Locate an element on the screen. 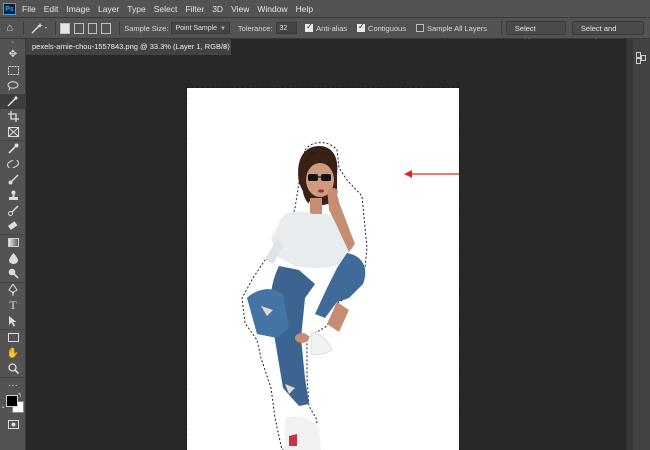 The image size is (650, 450). clone-stamp-tool-icon is located at coordinates (13, 196).